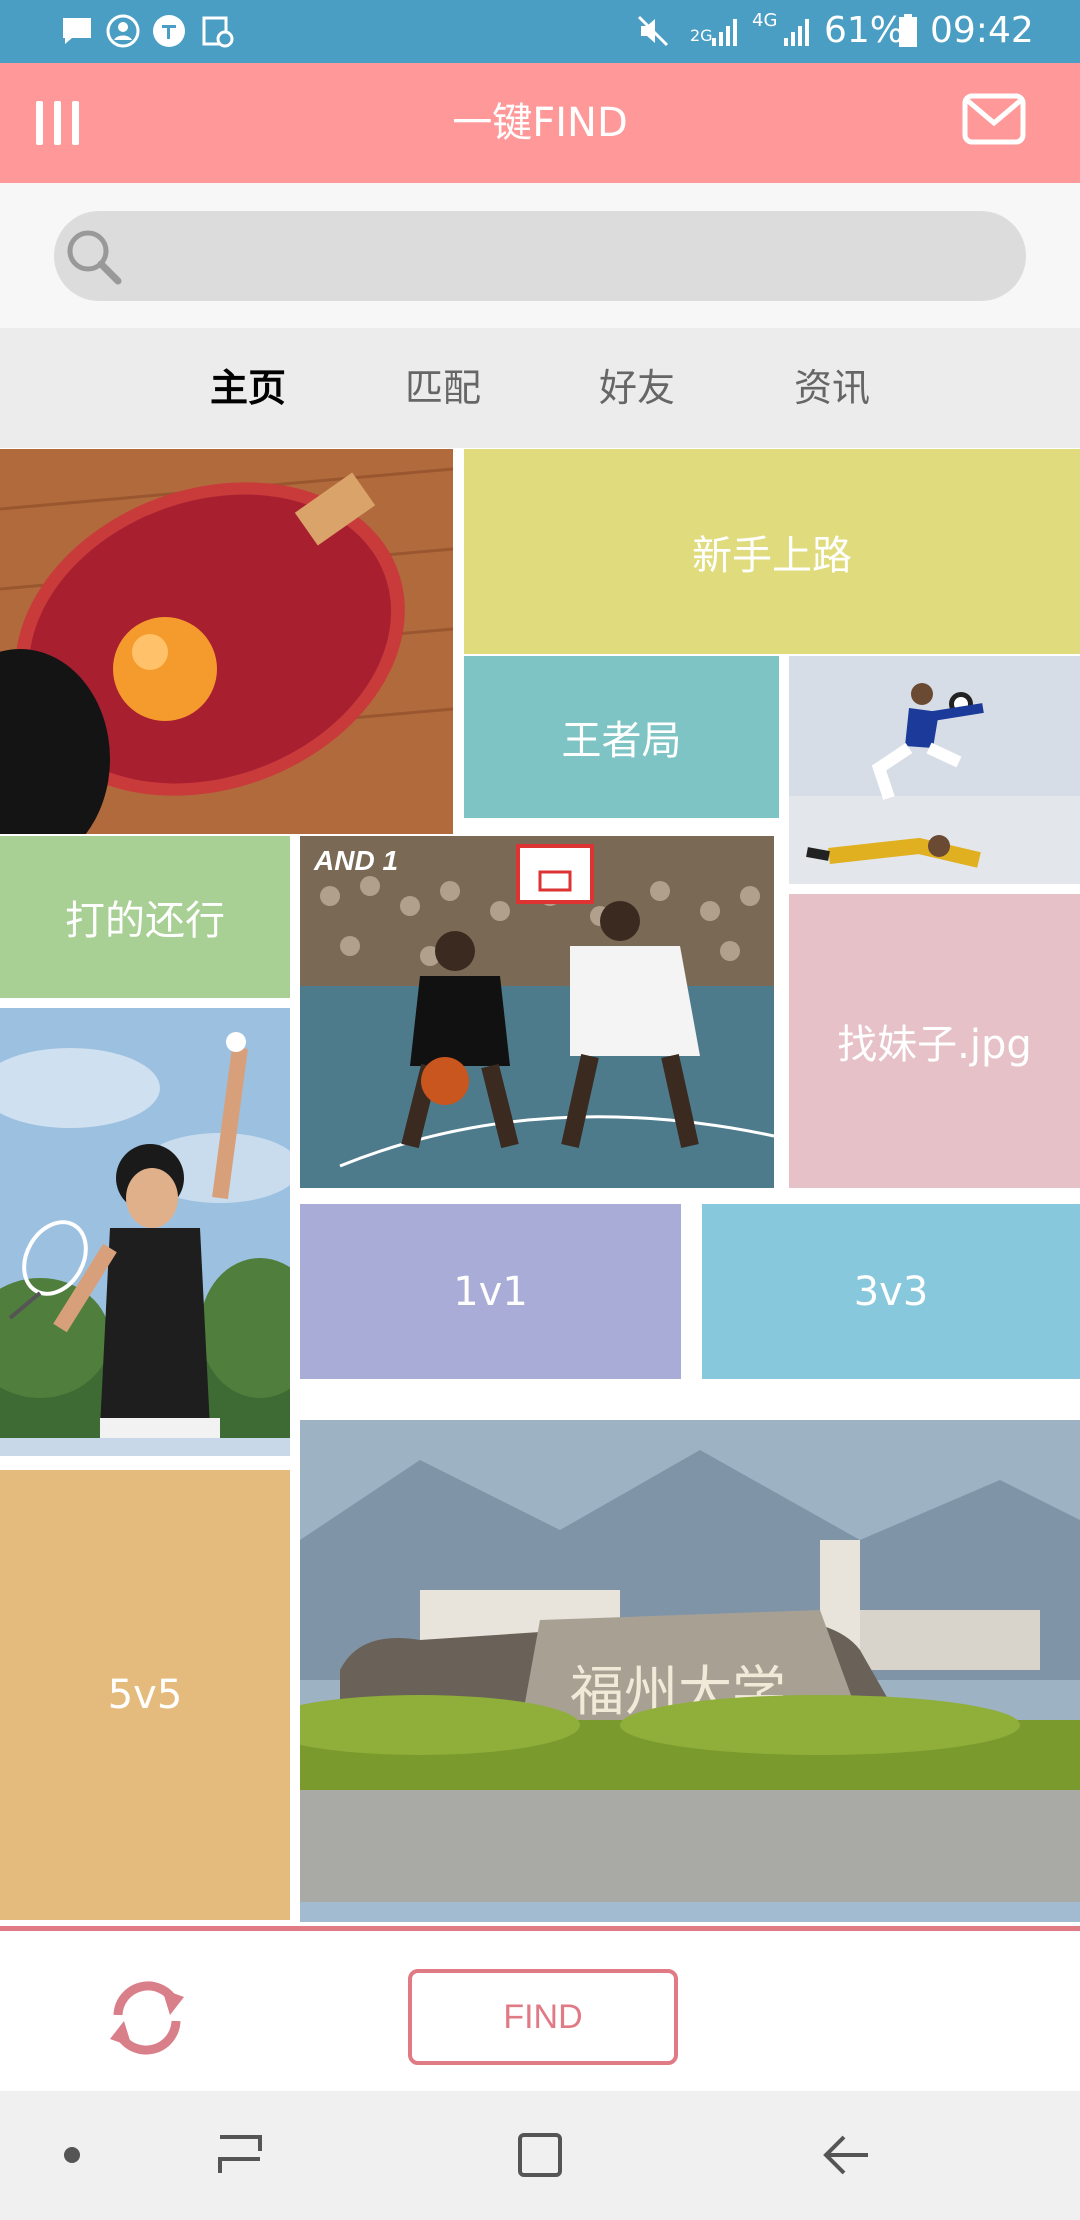 This screenshot has width=1080, height=2220. I want to click on signal-2g-icon, so click(724, 32).